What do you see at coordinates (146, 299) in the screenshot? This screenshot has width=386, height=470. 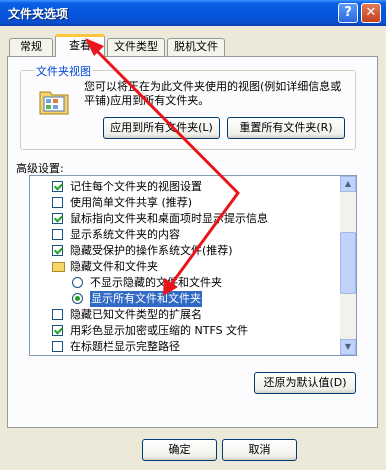 I see `list-item-label: 显示所有文件和文件夹` at bounding box center [146, 299].